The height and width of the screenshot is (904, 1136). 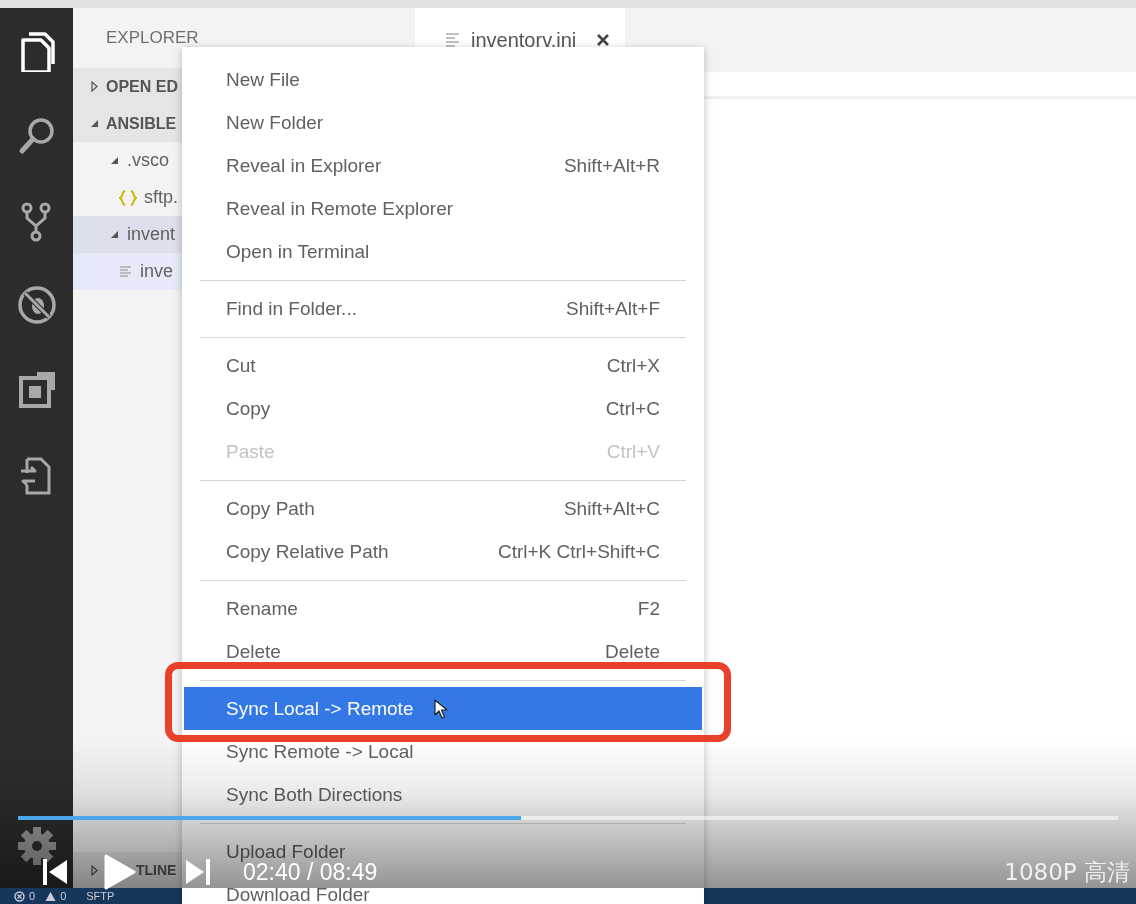 I want to click on shortcut-text: Ctrl+V, so click(x=633, y=451).